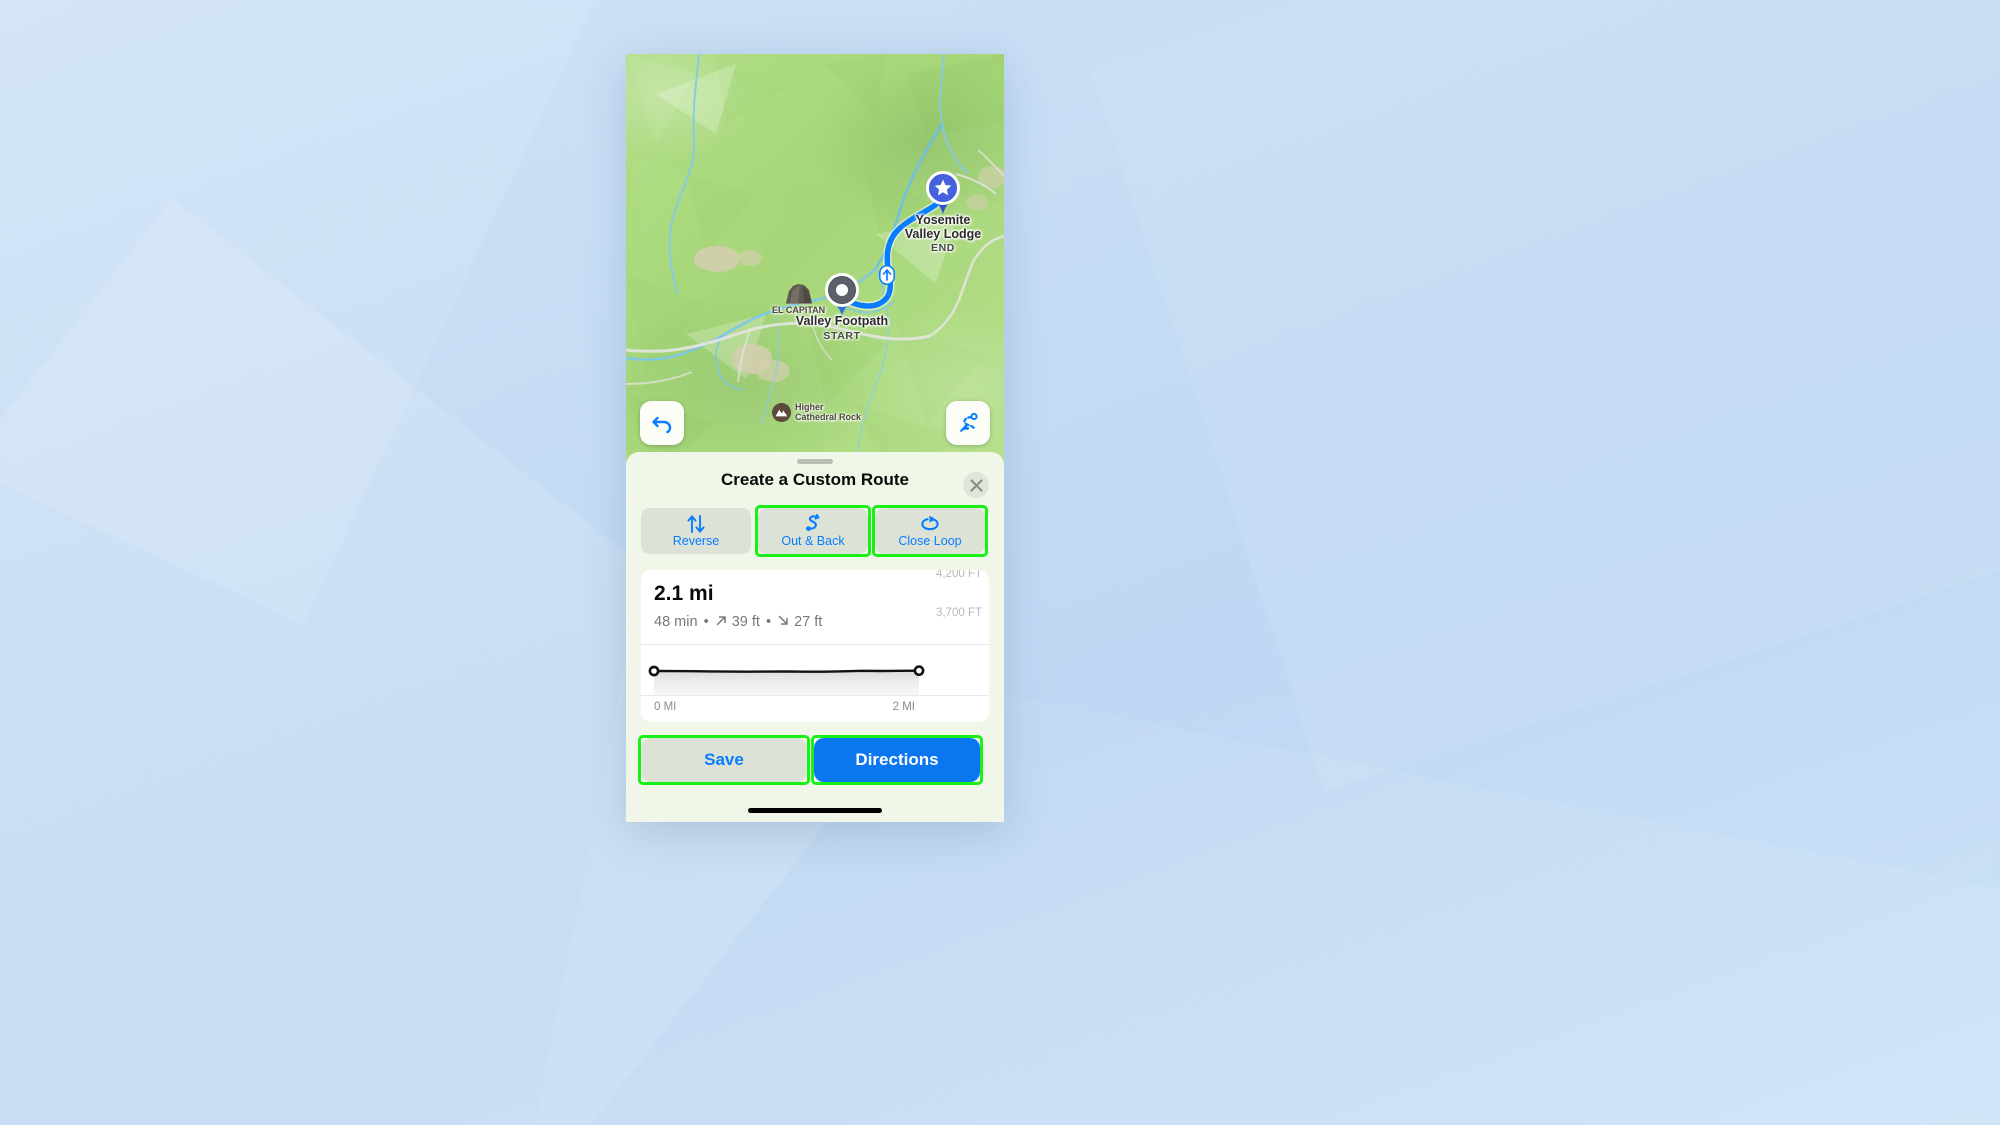  I want to click on loop-icon, so click(930, 523).